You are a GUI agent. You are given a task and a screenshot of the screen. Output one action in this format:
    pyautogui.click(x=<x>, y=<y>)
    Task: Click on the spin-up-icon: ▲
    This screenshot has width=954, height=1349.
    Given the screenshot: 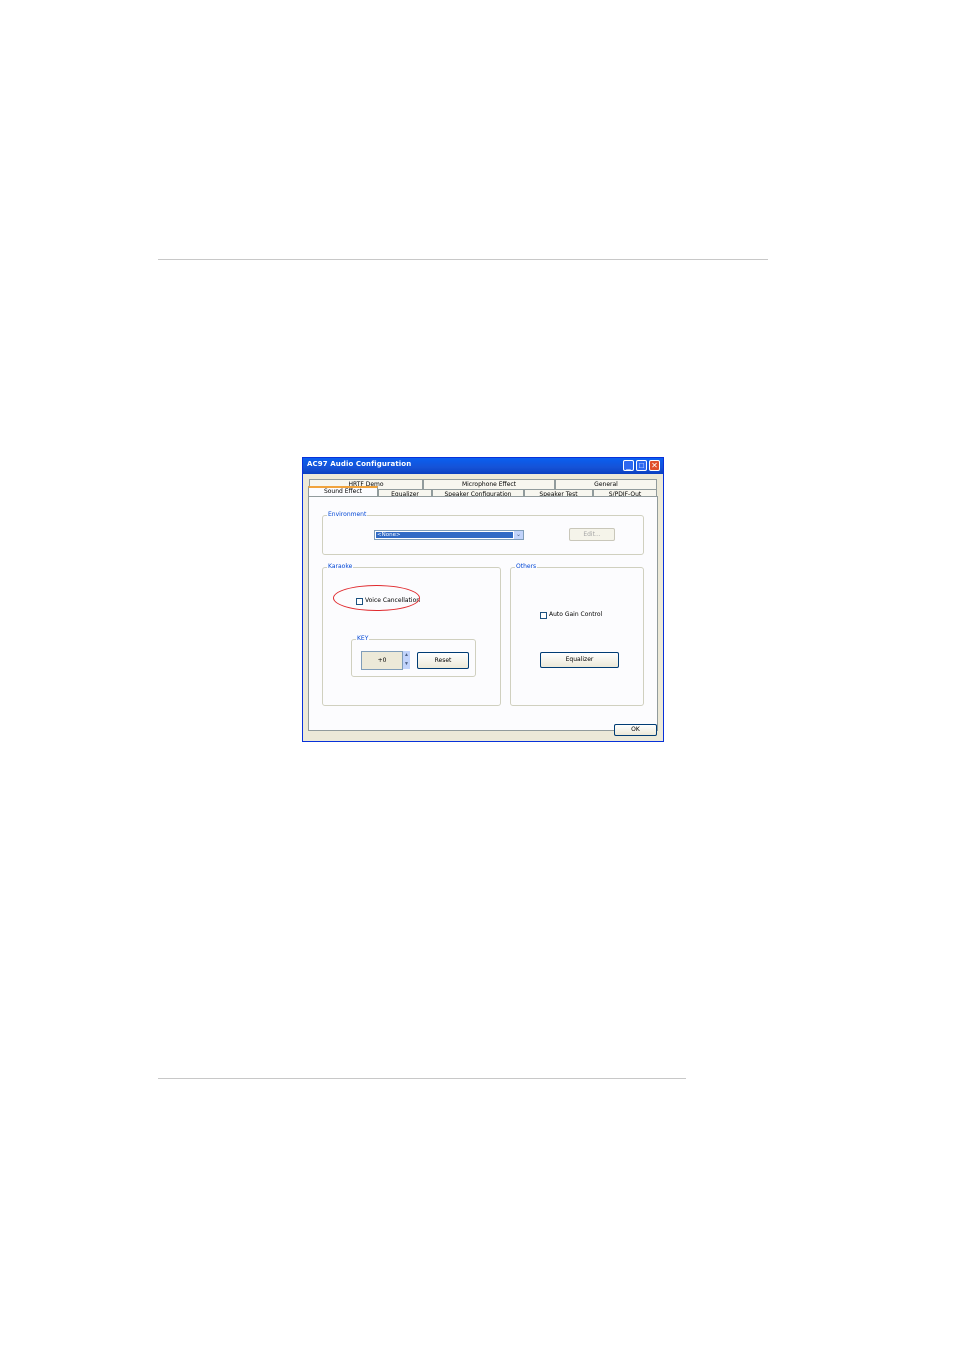 What is the action you would take?
    pyautogui.click(x=406, y=655)
    